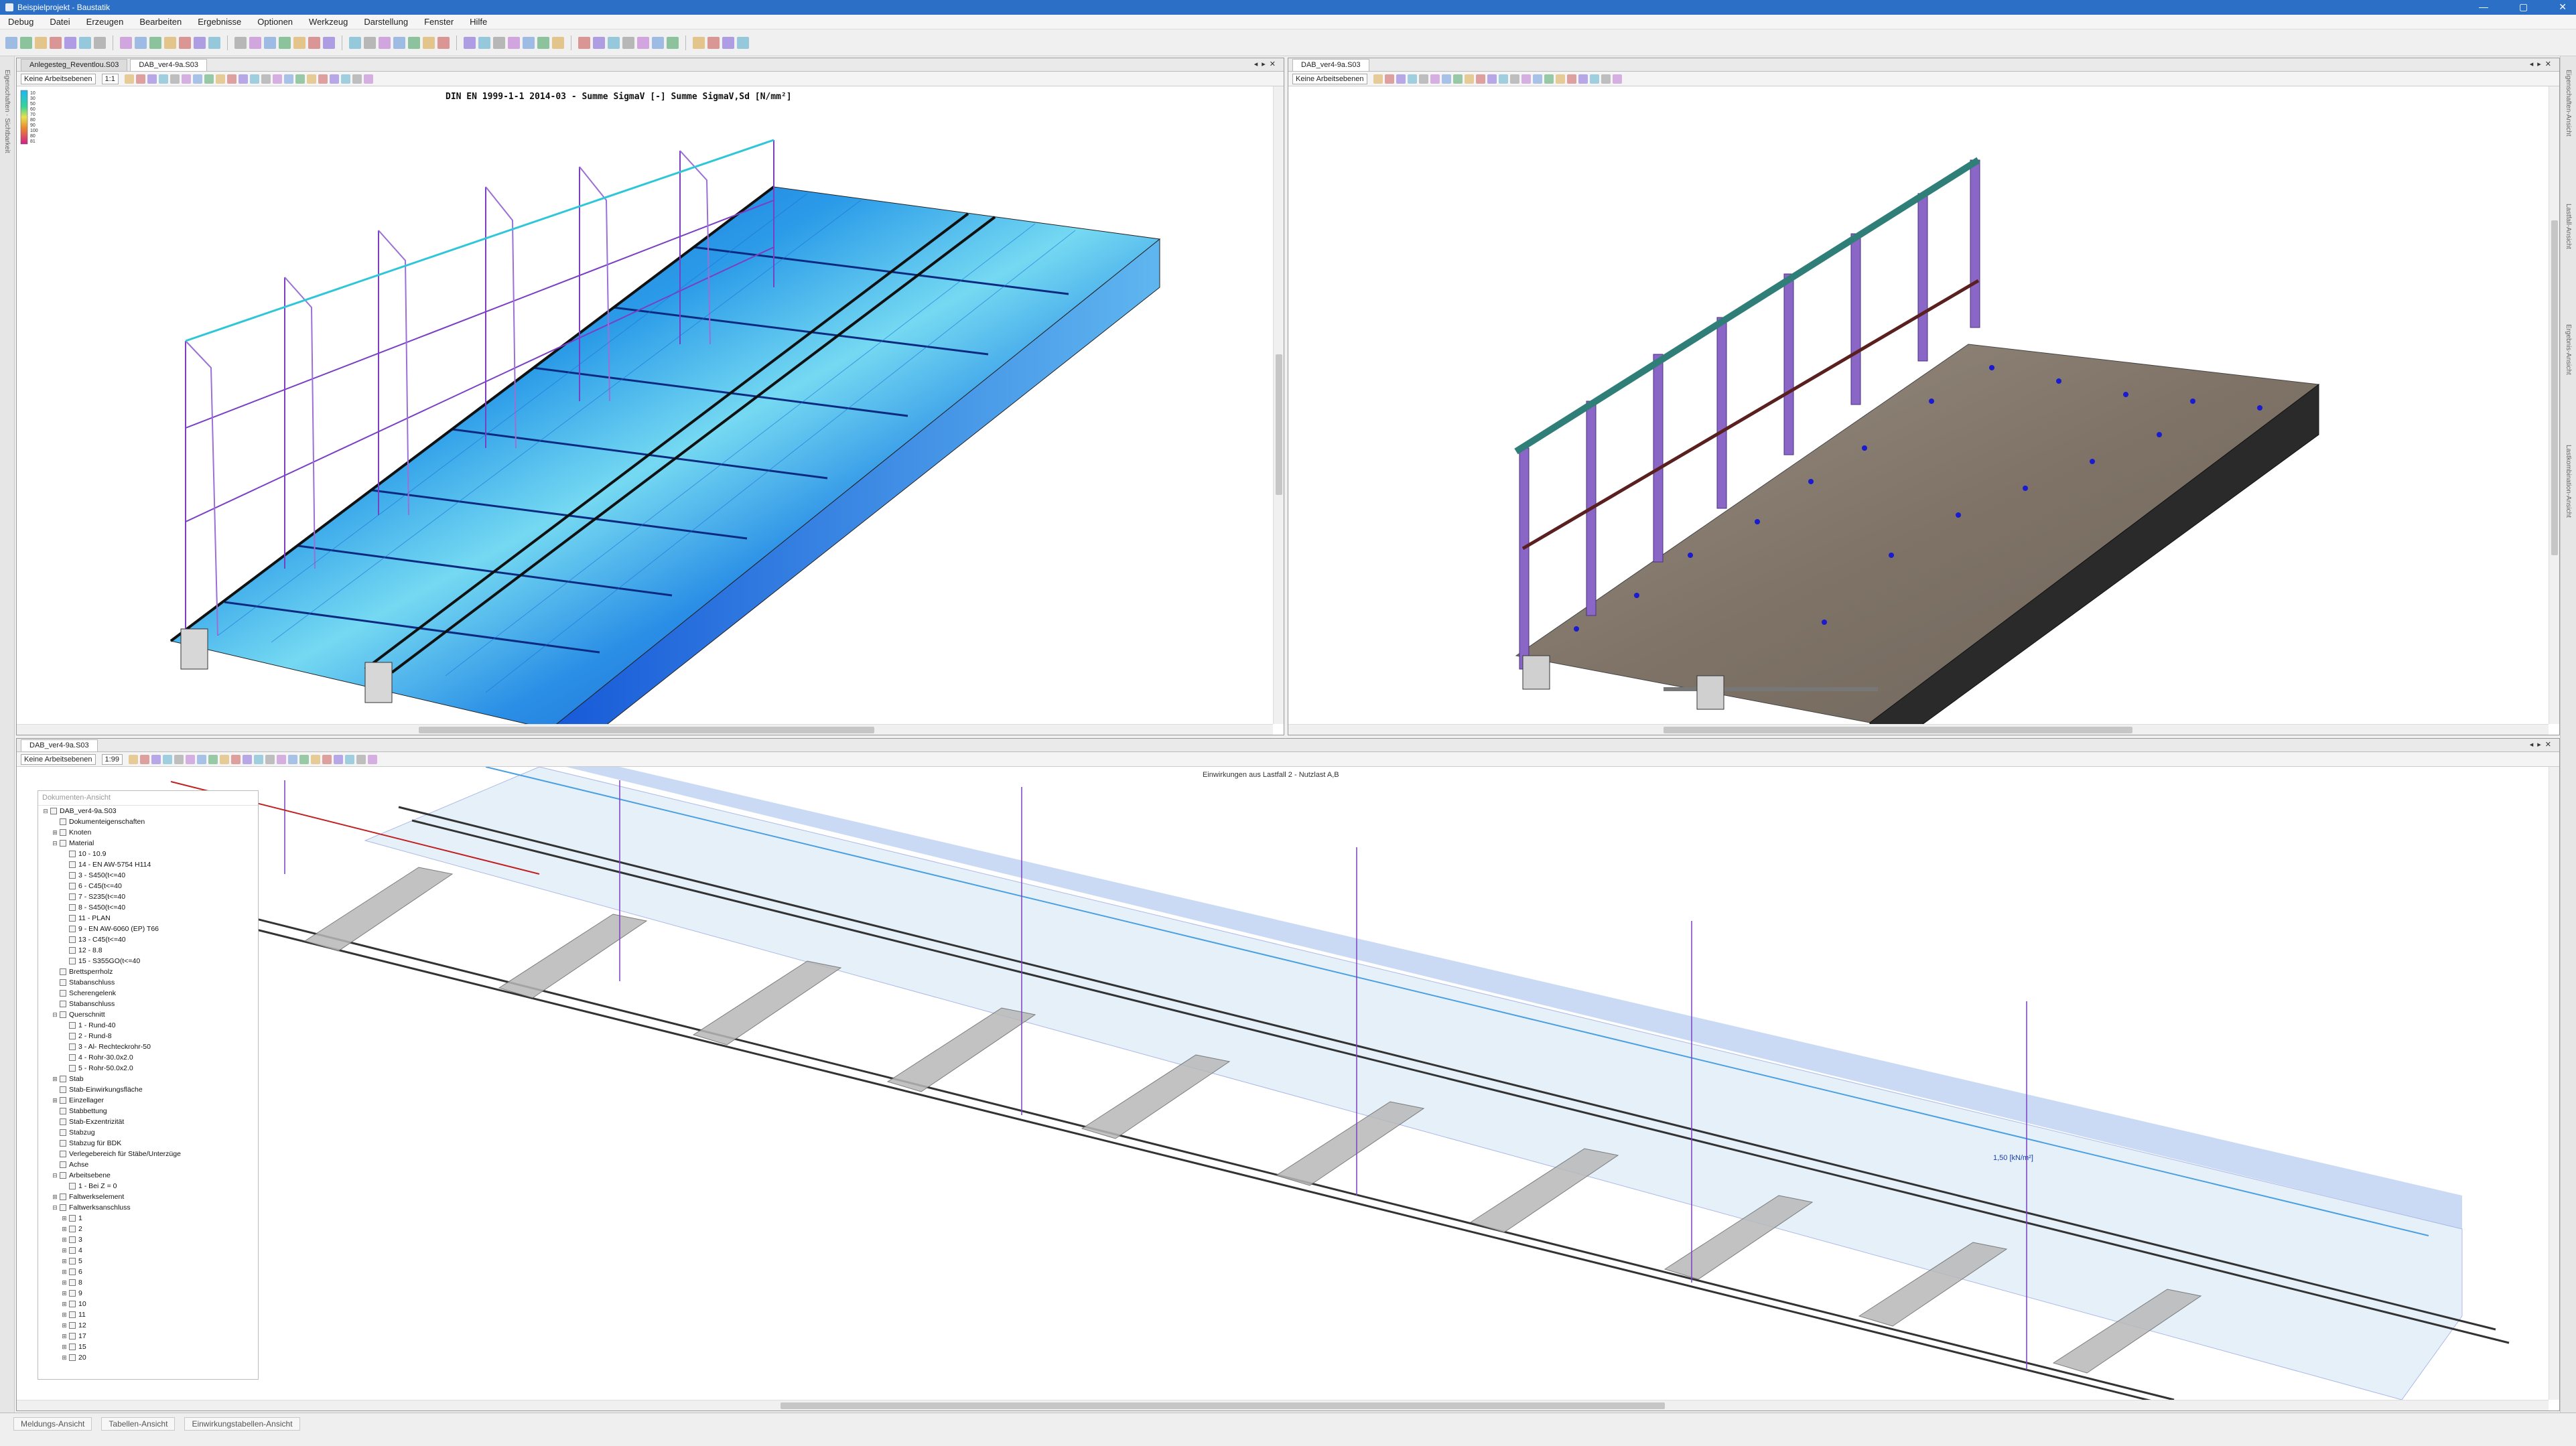 The width and height of the screenshot is (2576, 1446). What do you see at coordinates (242, 1424) in the screenshot?
I see `tab-load-tables: Einwirkungstabellen-Ansicht` at bounding box center [242, 1424].